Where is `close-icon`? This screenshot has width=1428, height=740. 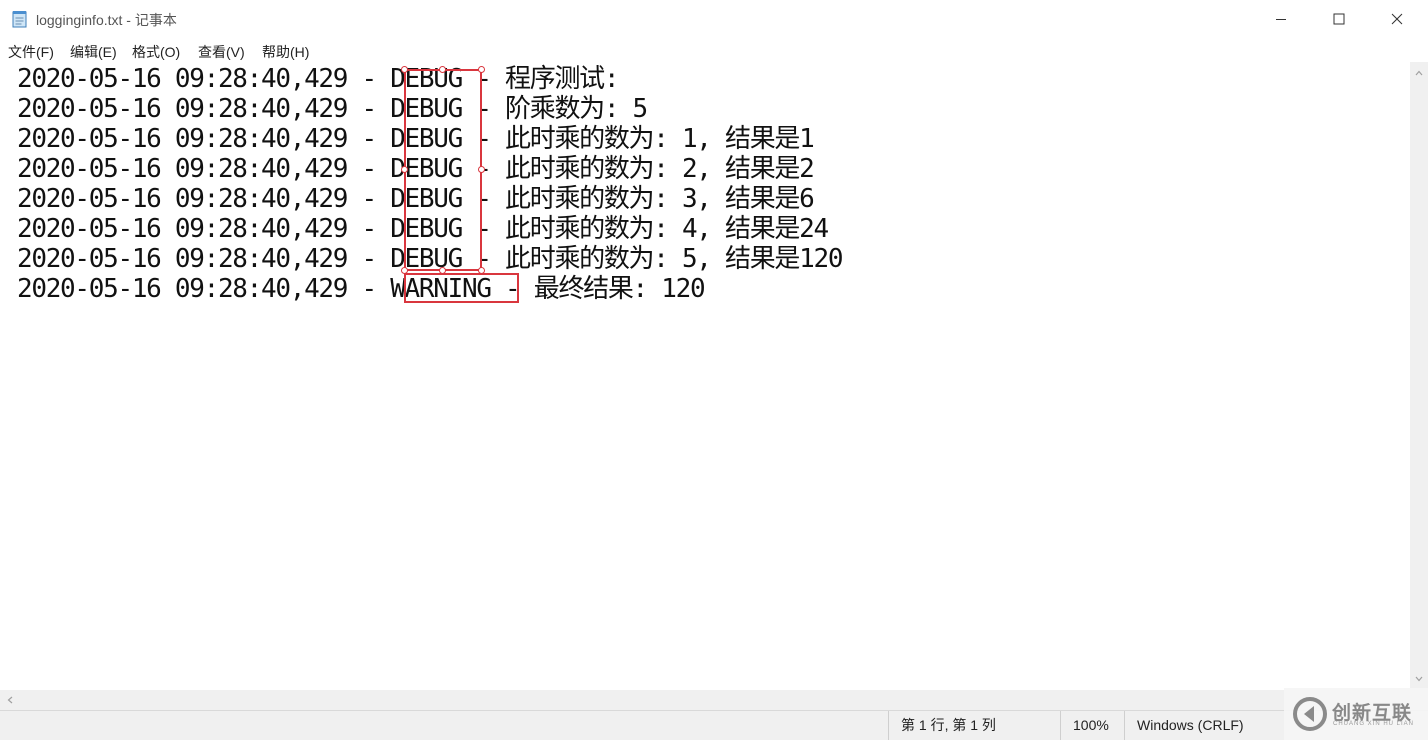
close-icon is located at coordinates (1397, 19).